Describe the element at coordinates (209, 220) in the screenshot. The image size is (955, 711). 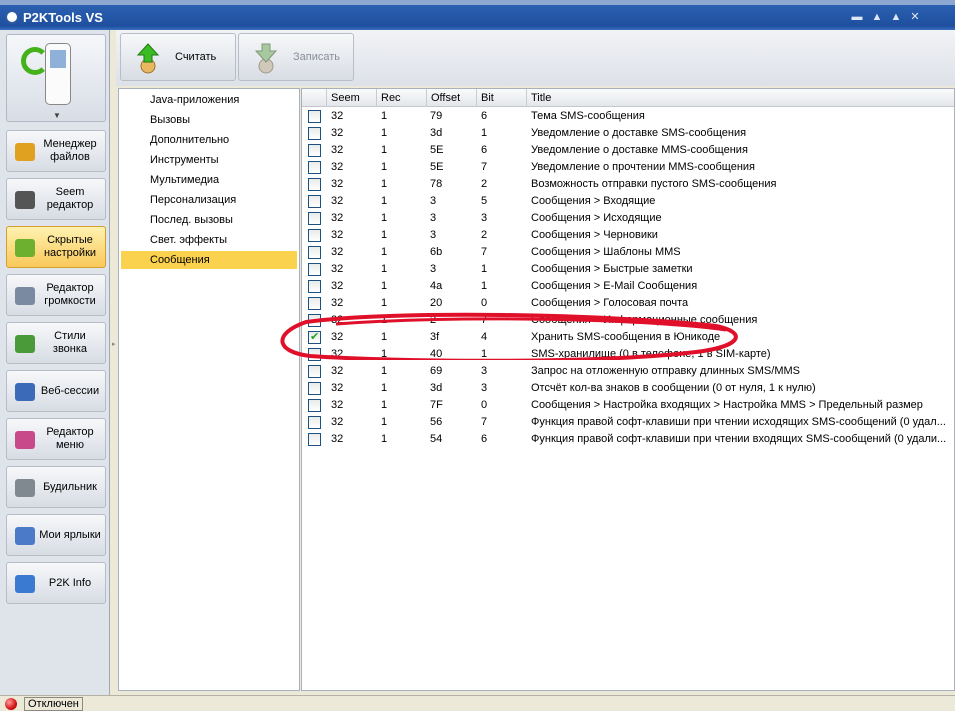
I see `tree-item: Послед. вызовы` at that location.